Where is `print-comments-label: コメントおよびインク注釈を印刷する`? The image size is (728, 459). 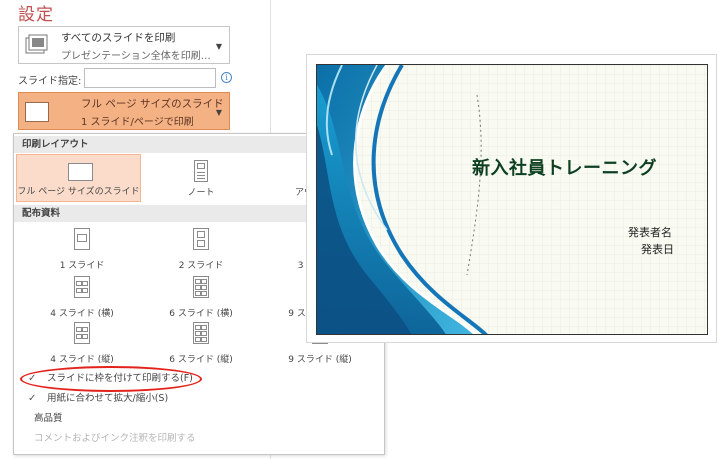
print-comments-label: コメントおよびインク注釈を印刷する is located at coordinates (115, 438).